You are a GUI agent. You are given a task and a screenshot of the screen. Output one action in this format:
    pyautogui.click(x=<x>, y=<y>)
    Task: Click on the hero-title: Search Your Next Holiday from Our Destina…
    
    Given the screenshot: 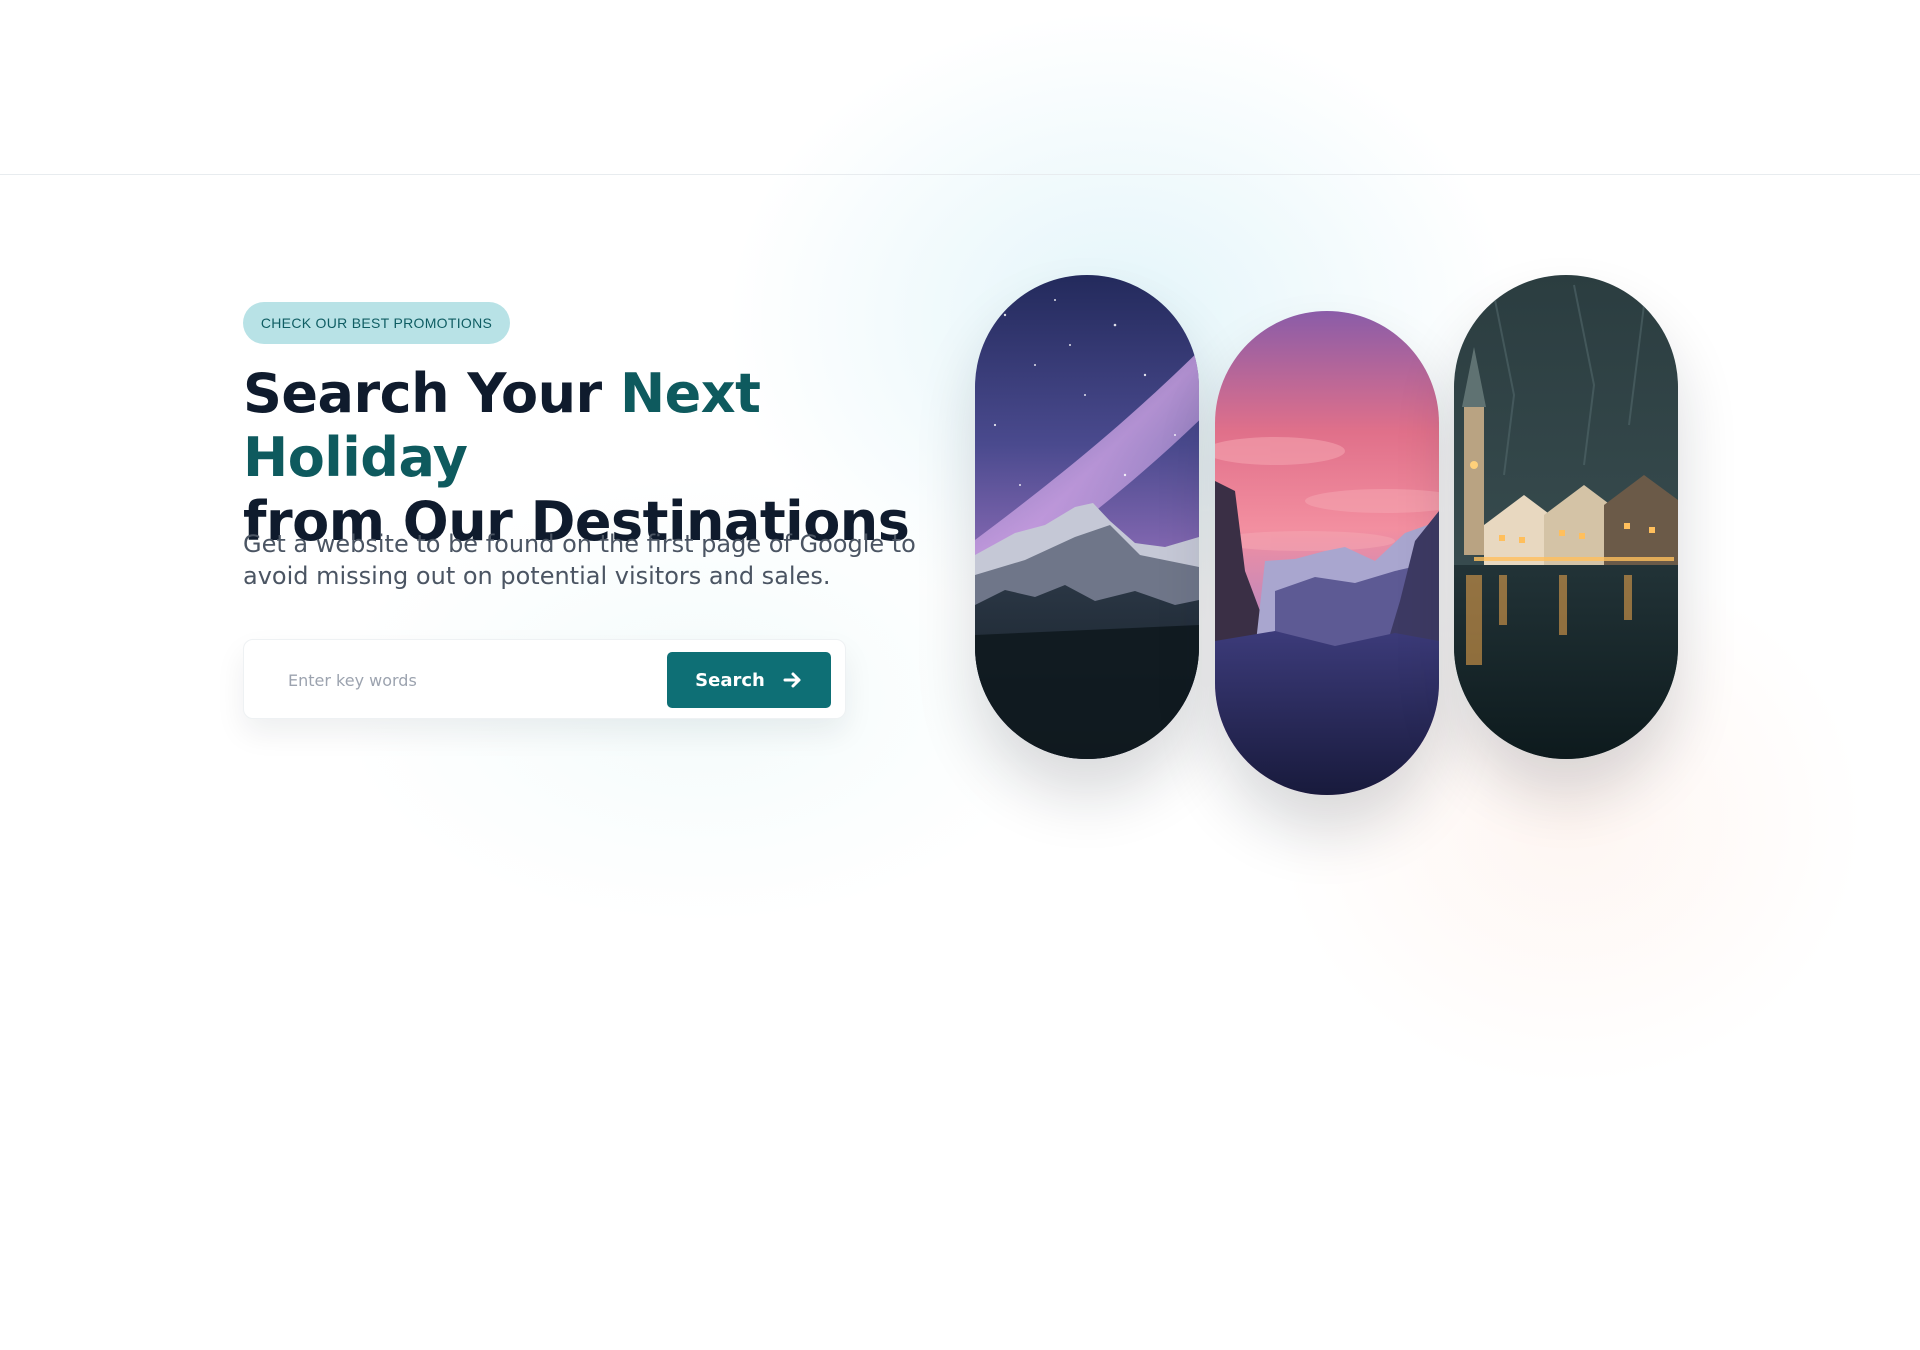 What is the action you would take?
    pyautogui.click(x=603, y=458)
    